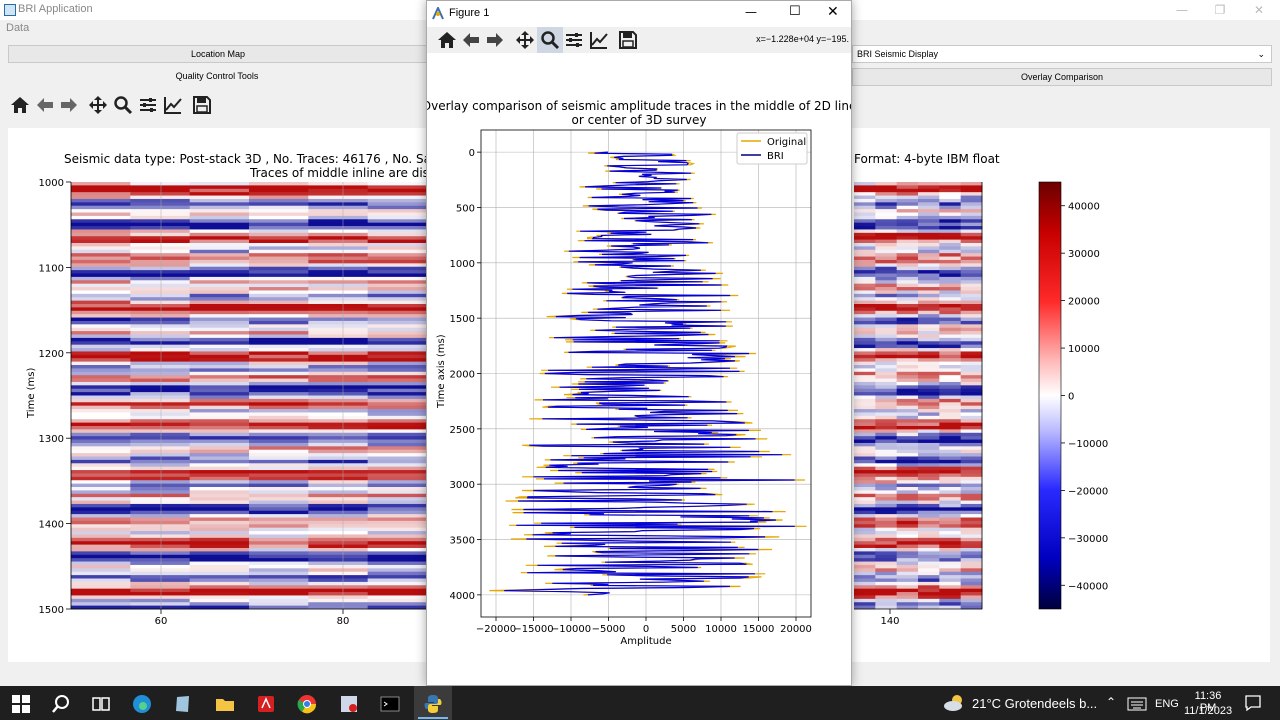  Describe the element at coordinates (1259, 10) in the screenshot. I see `close-button: ✕` at that location.